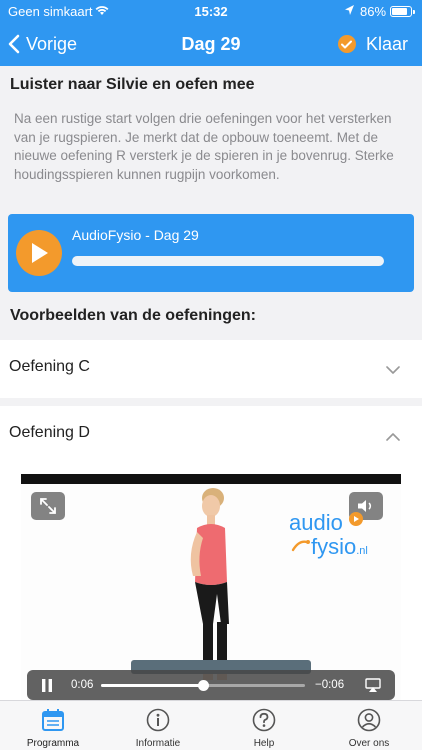  What do you see at coordinates (264, 743) in the screenshot?
I see `tab-label: Help` at bounding box center [264, 743].